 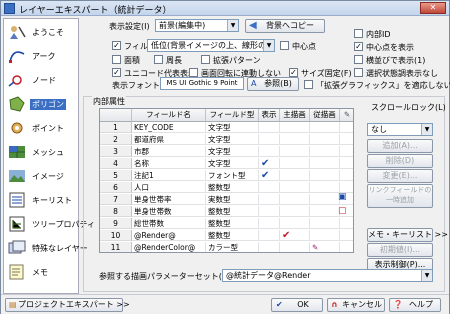 I want to click on sidebar-item-node: ノード, so click(x=42, y=80).